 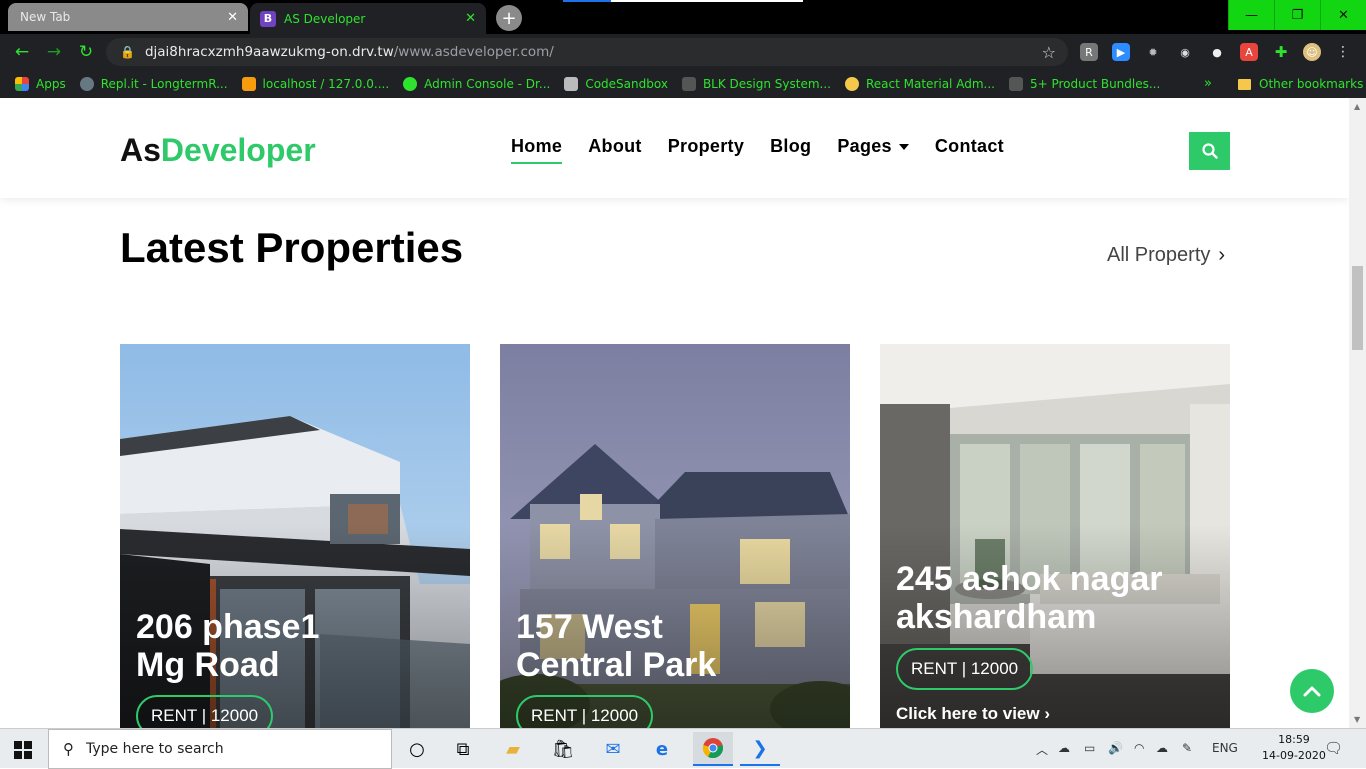 I want to click on bug-extension-icon: ✹, so click(x=1153, y=52).